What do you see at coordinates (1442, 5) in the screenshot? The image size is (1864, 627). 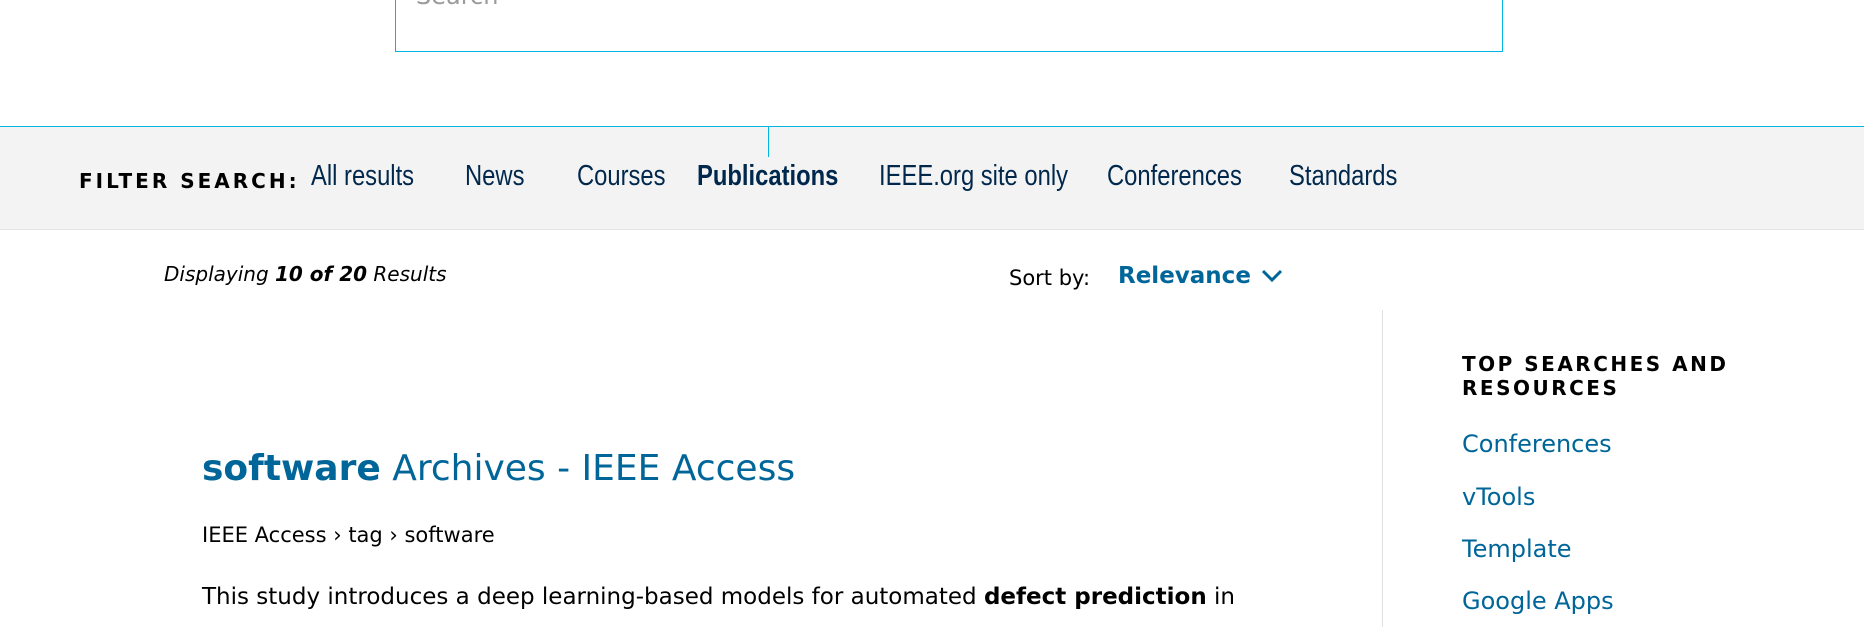 I see `search-button` at bounding box center [1442, 5].